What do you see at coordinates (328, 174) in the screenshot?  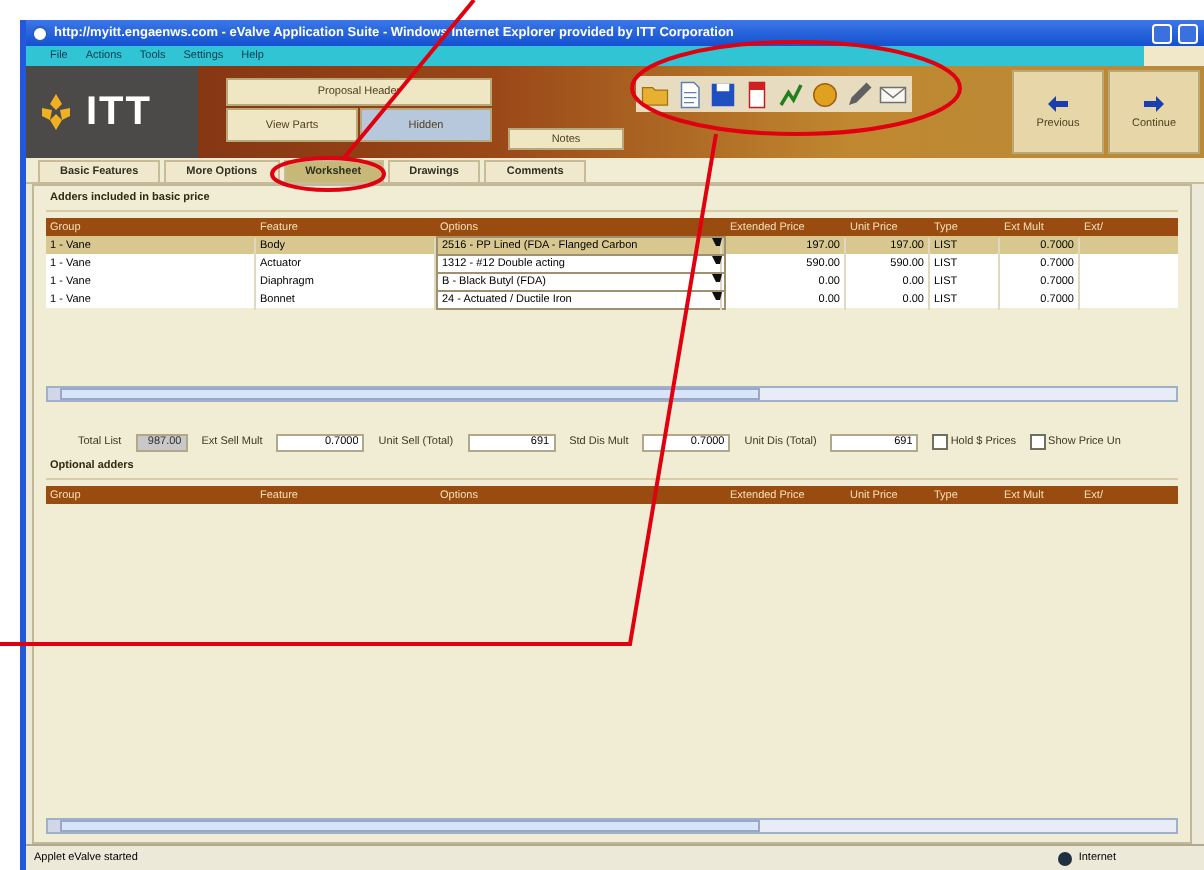 I see `highlight-ellipse` at bounding box center [328, 174].